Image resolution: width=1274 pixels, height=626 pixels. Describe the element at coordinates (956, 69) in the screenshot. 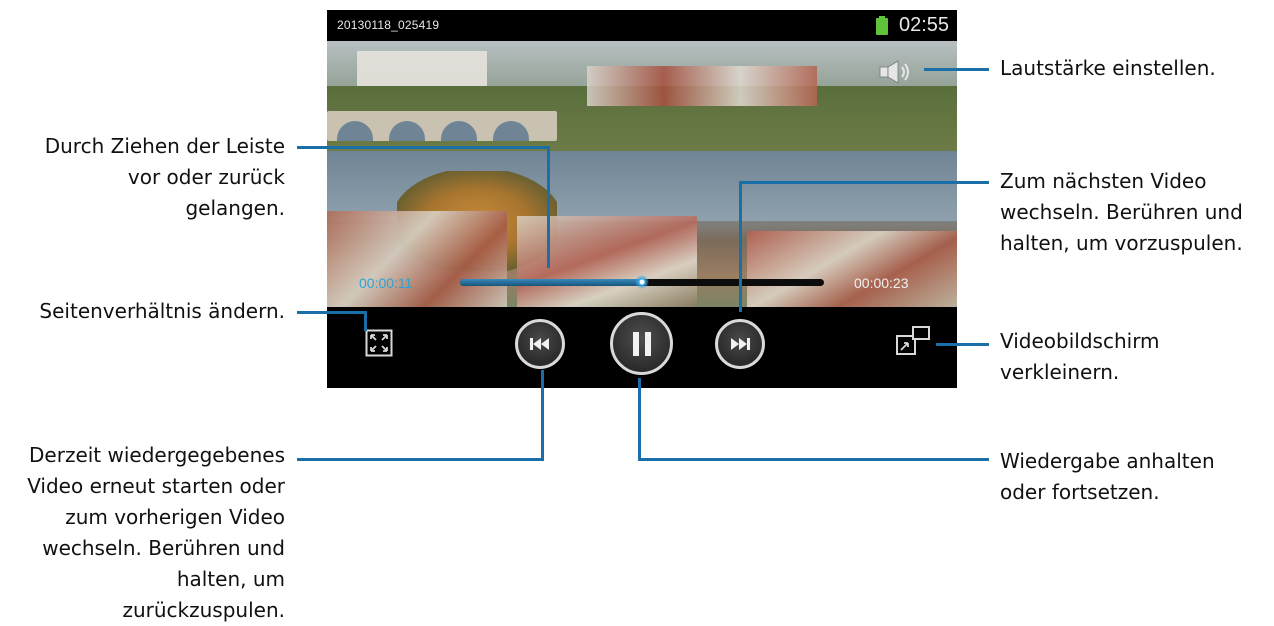

I see `leader-line-volume` at that location.